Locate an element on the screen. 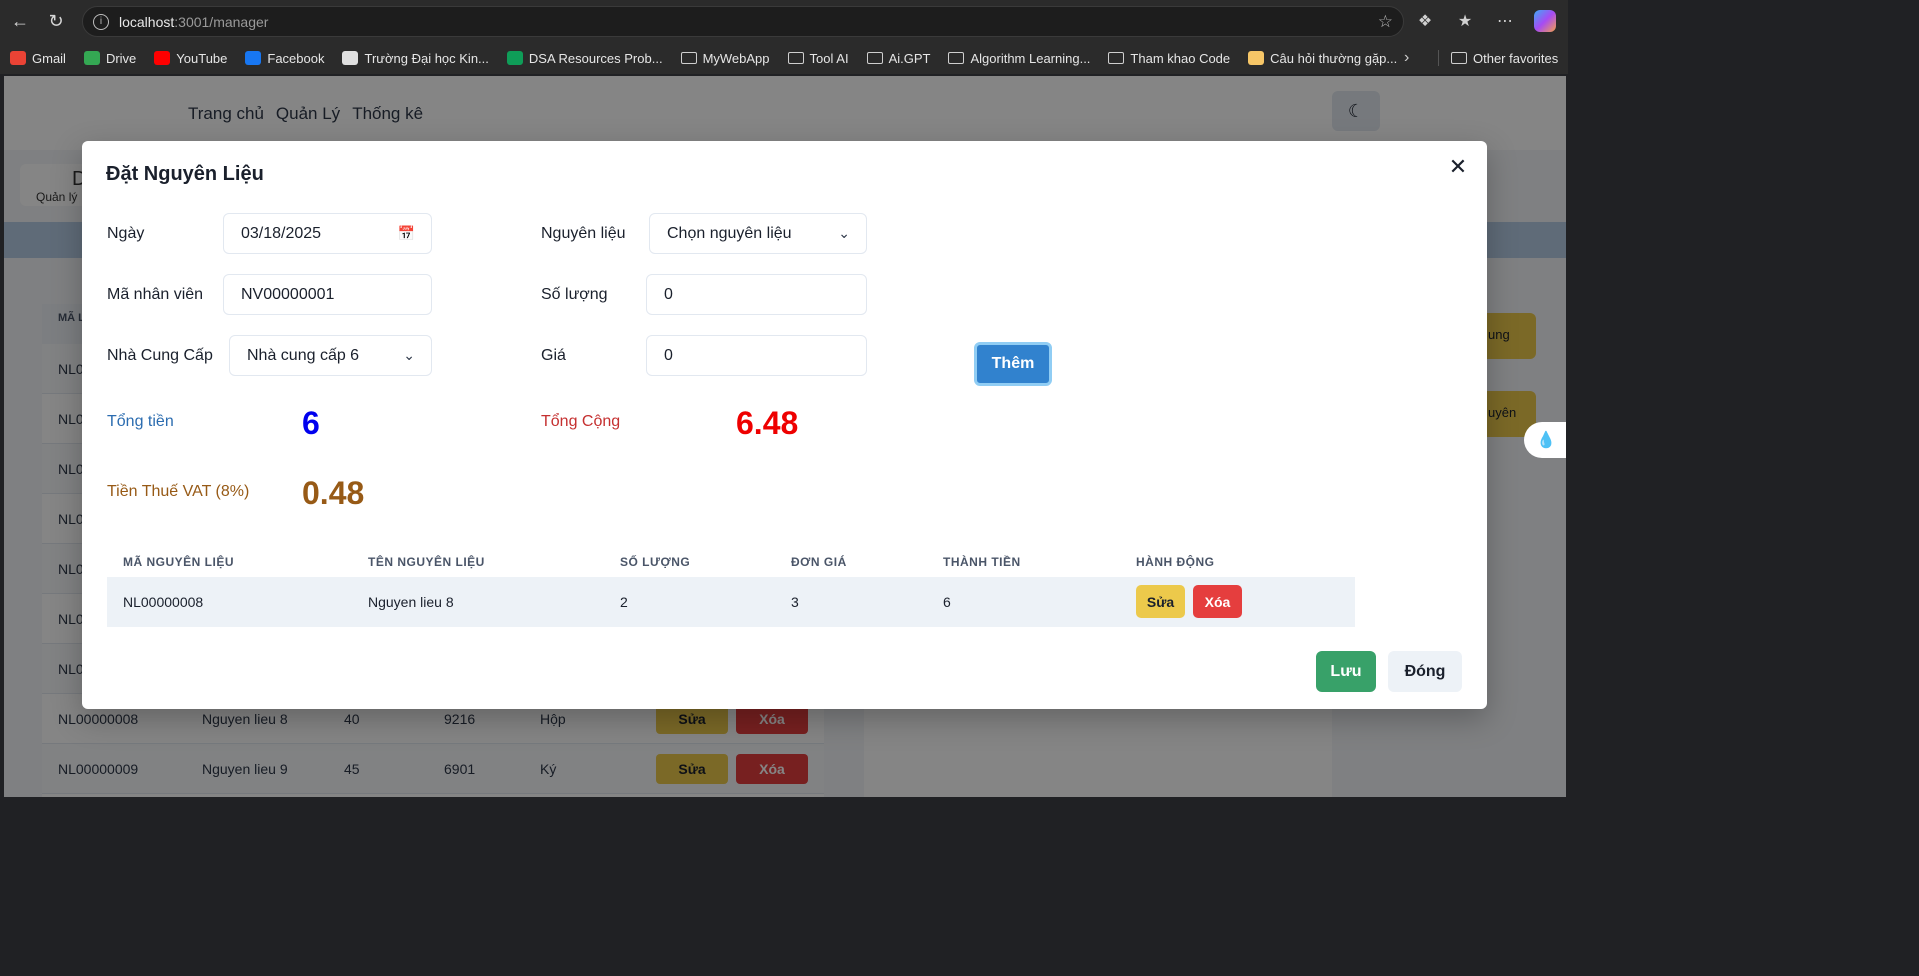  row-qty: 2 is located at coordinates (624, 602).